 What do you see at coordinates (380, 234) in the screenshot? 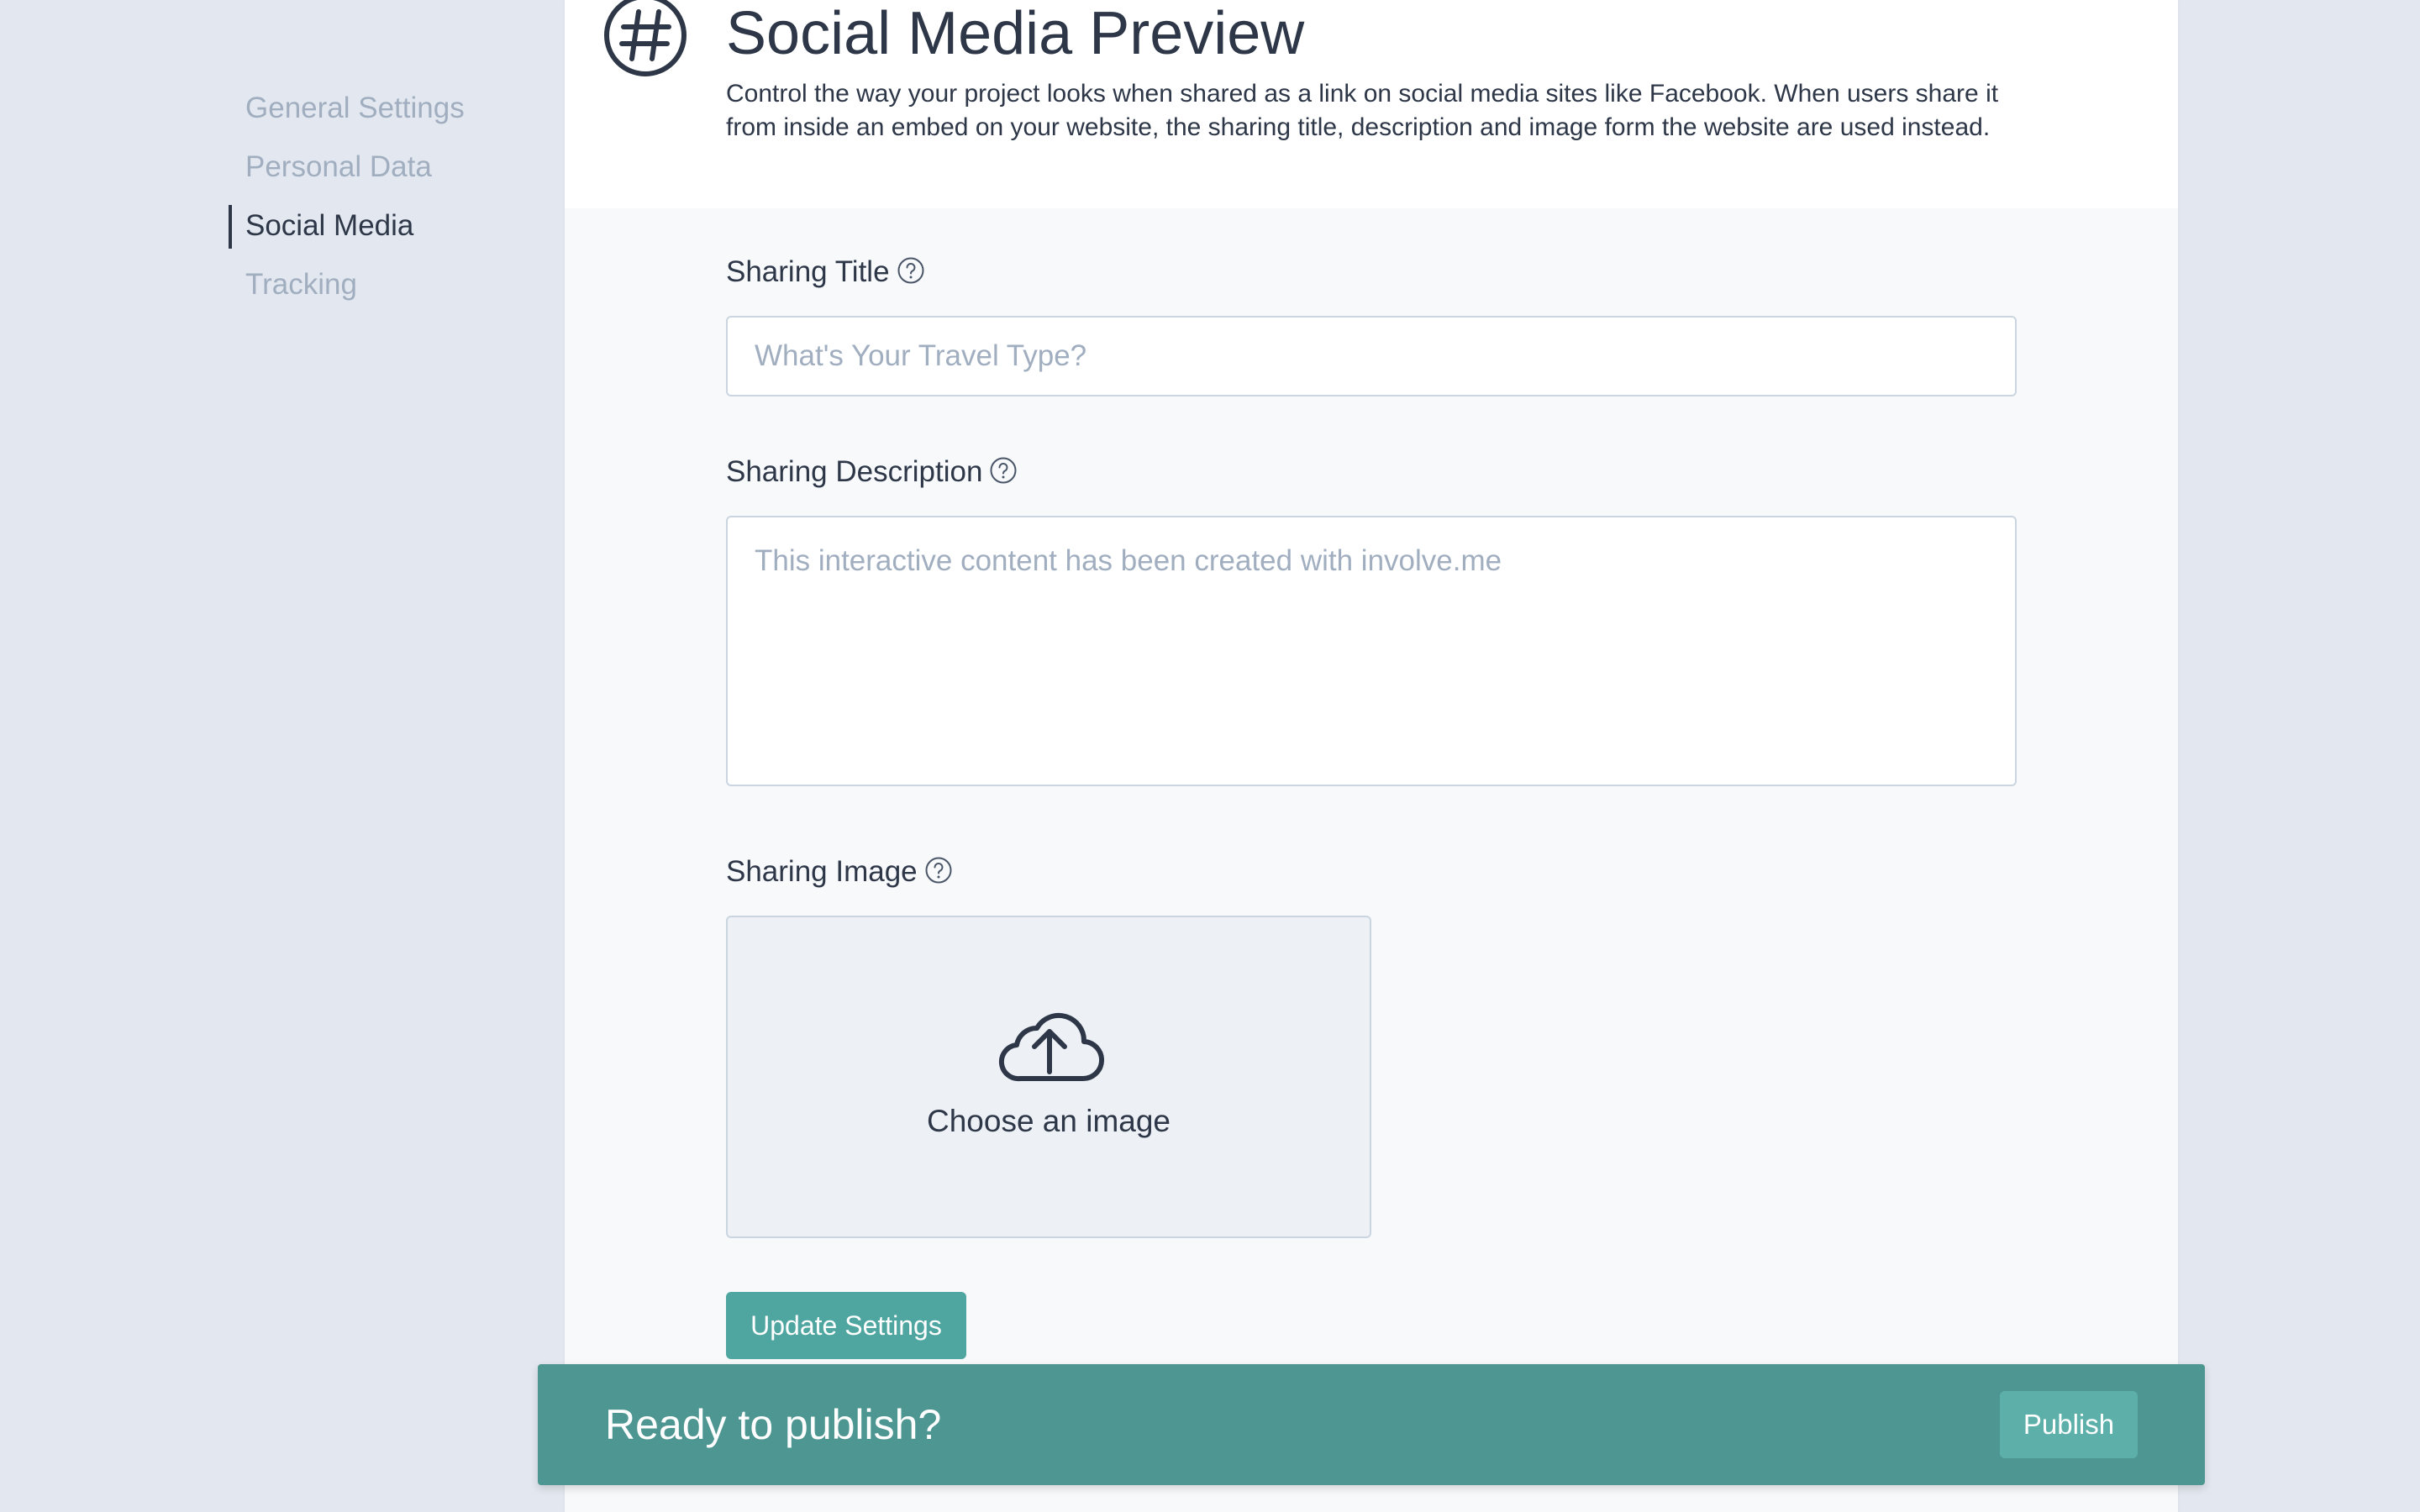
I see `sidebar-item-social-media: Social Media` at bounding box center [380, 234].